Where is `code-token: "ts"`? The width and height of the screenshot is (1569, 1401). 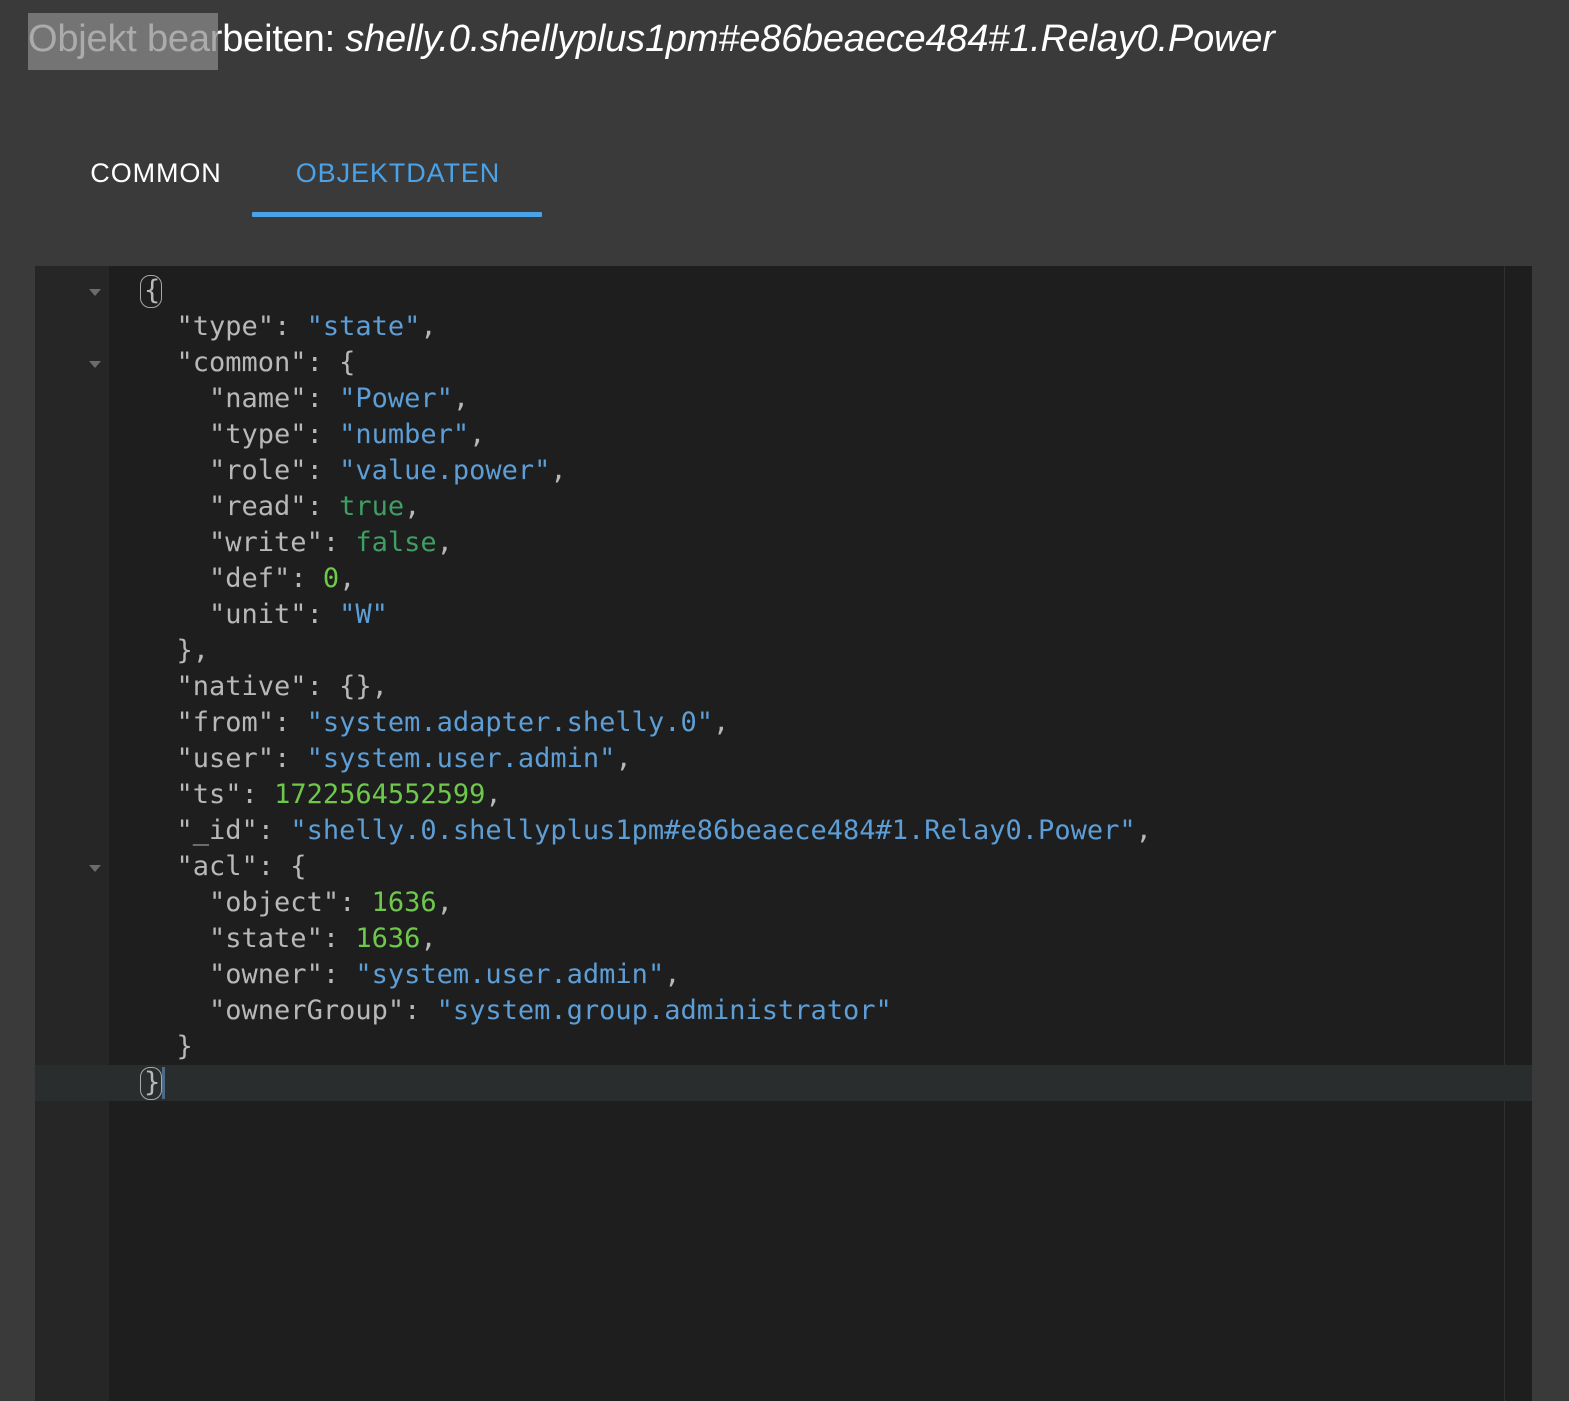 code-token: "ts" is located at coordinates (209, 794).